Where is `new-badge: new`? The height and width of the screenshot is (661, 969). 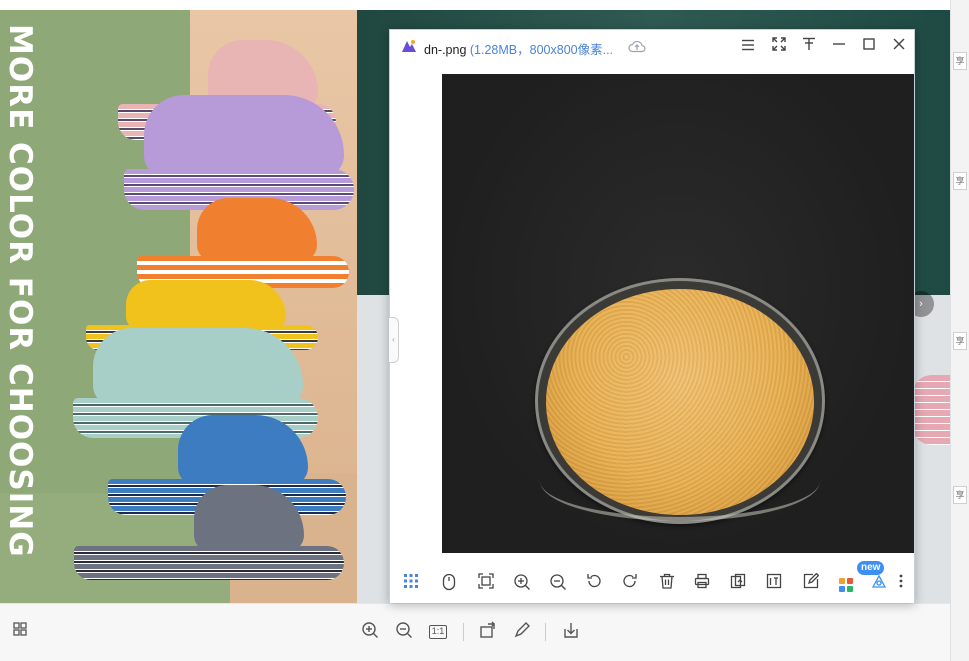
new-badge: new is located at coordinates (871, 568).